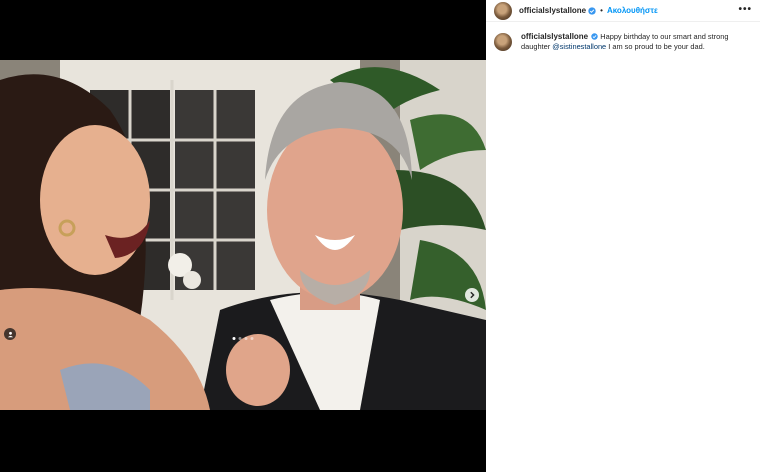 Image resolution: width=760 pixels, height=472 pixels. I want to click on username-link: officialslystallone, so click(552, 10).